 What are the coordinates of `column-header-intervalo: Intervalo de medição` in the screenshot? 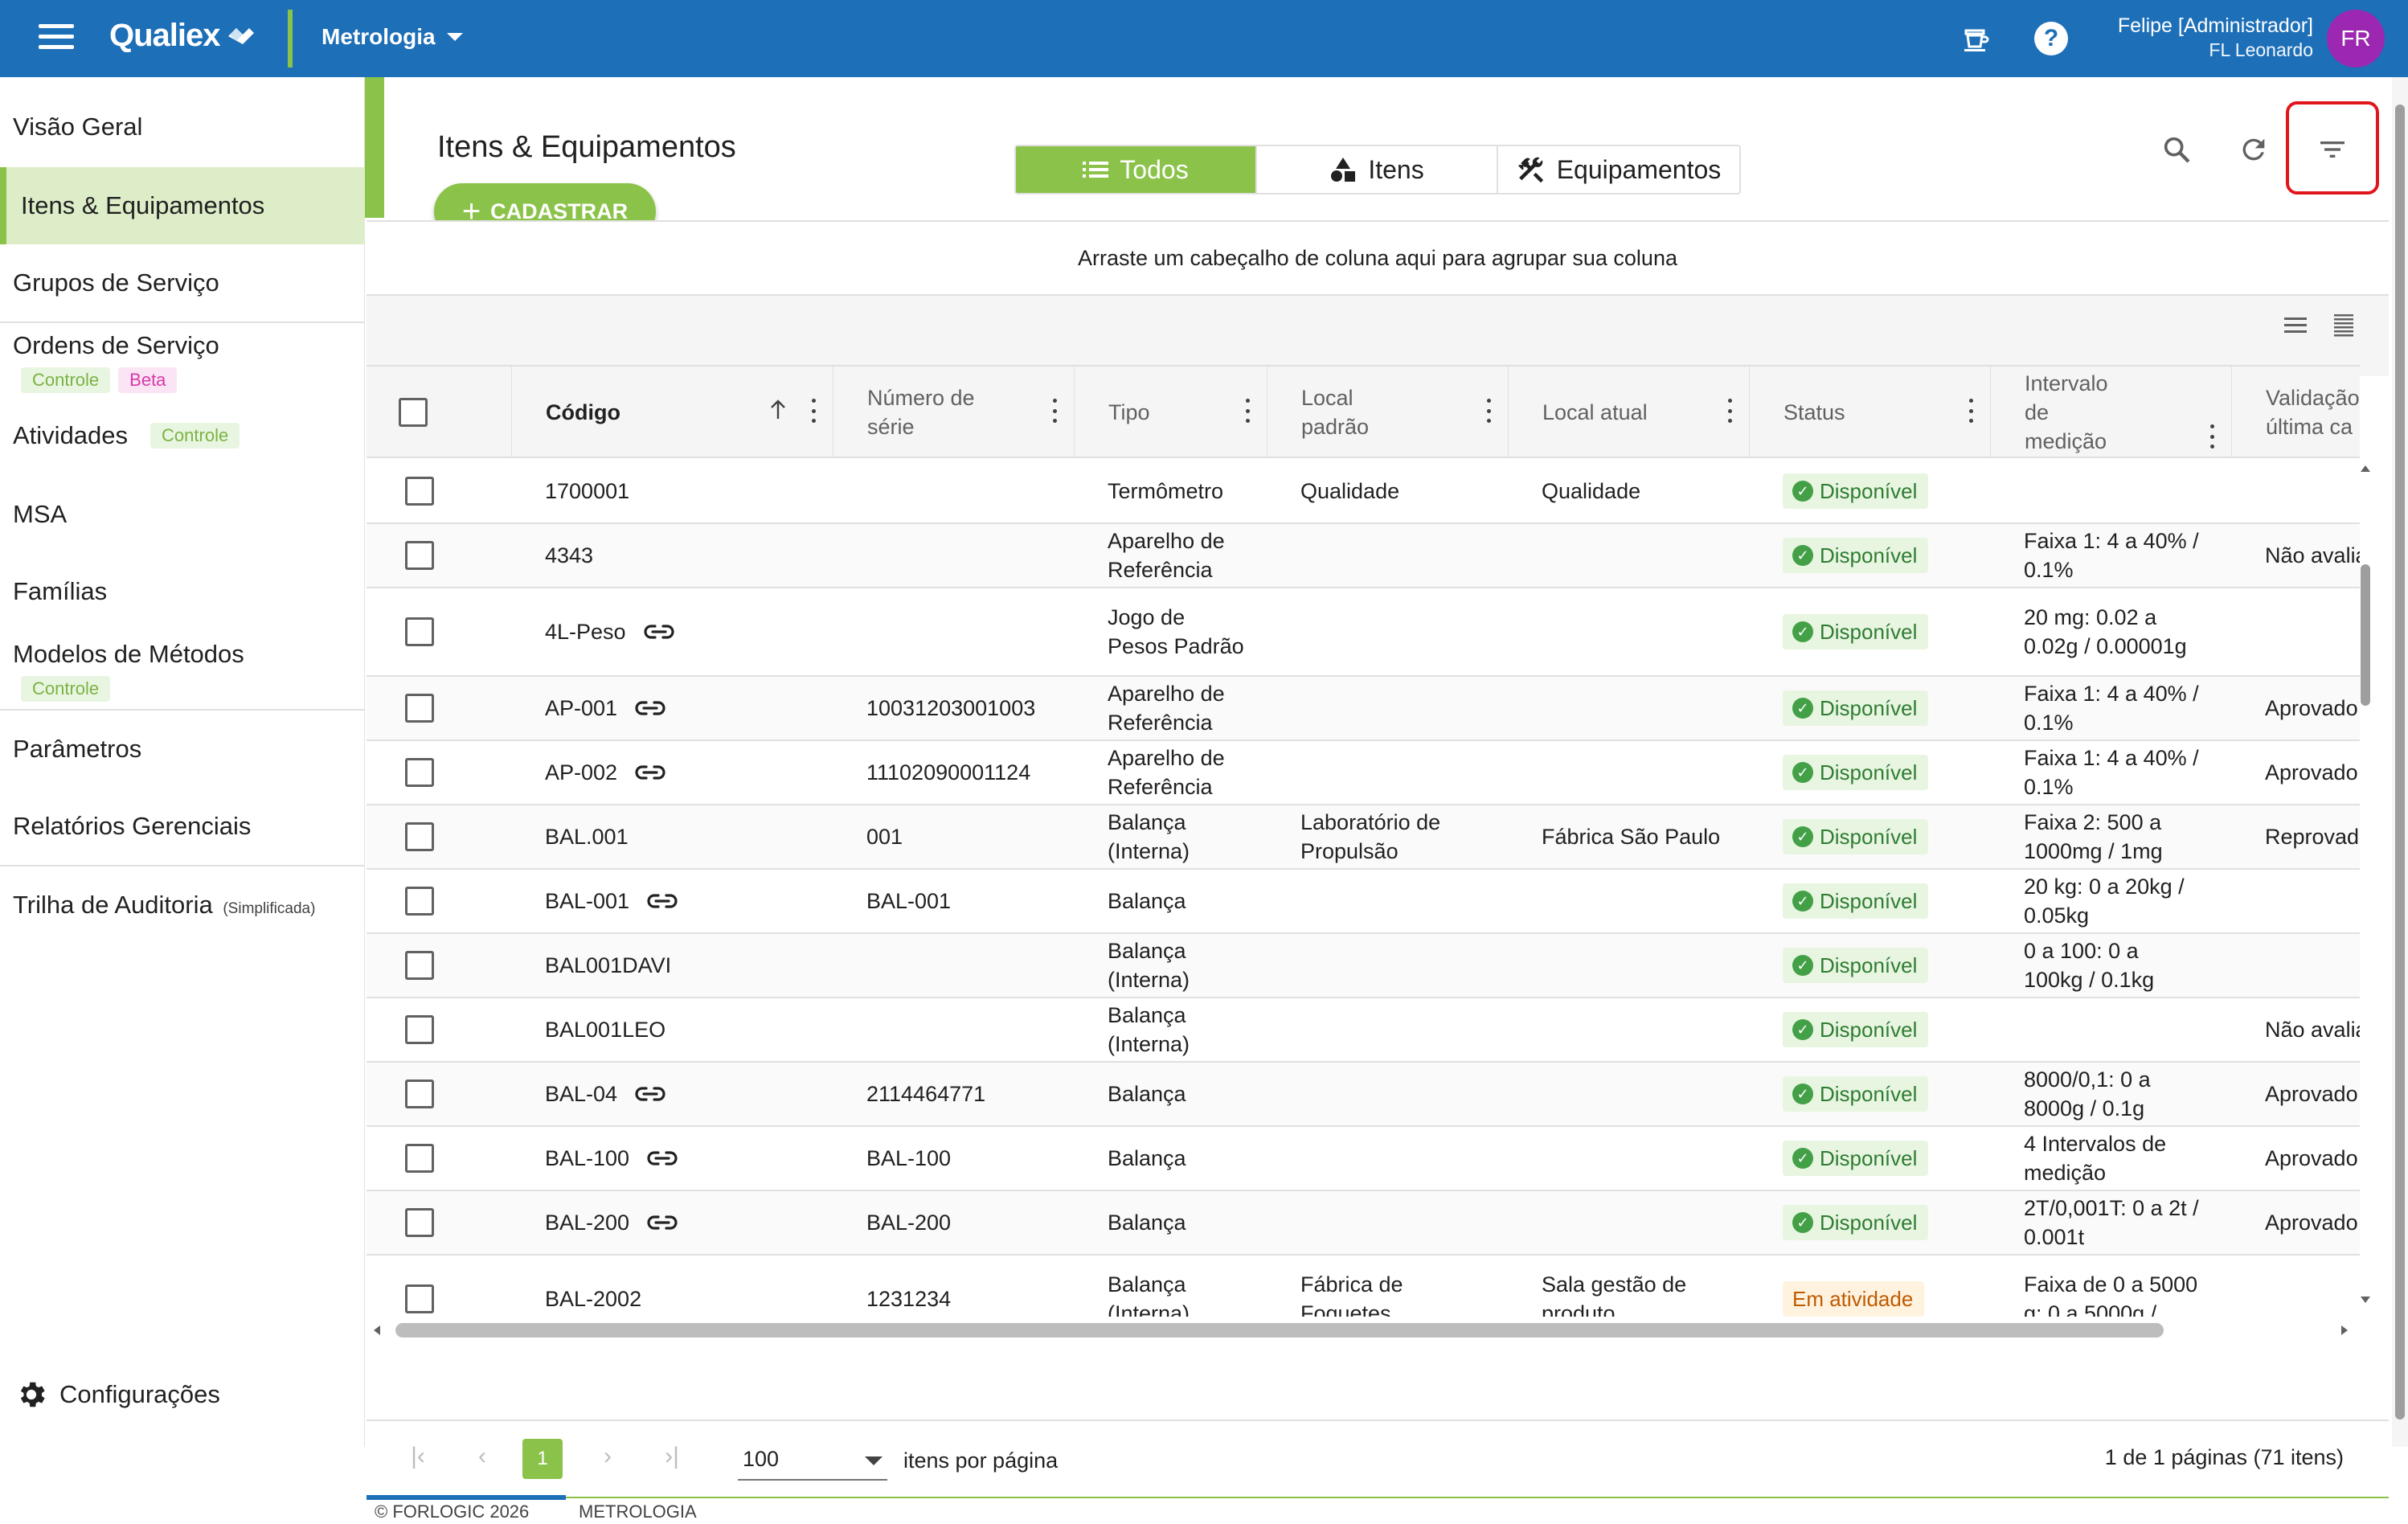 It's located at (2110, 412).